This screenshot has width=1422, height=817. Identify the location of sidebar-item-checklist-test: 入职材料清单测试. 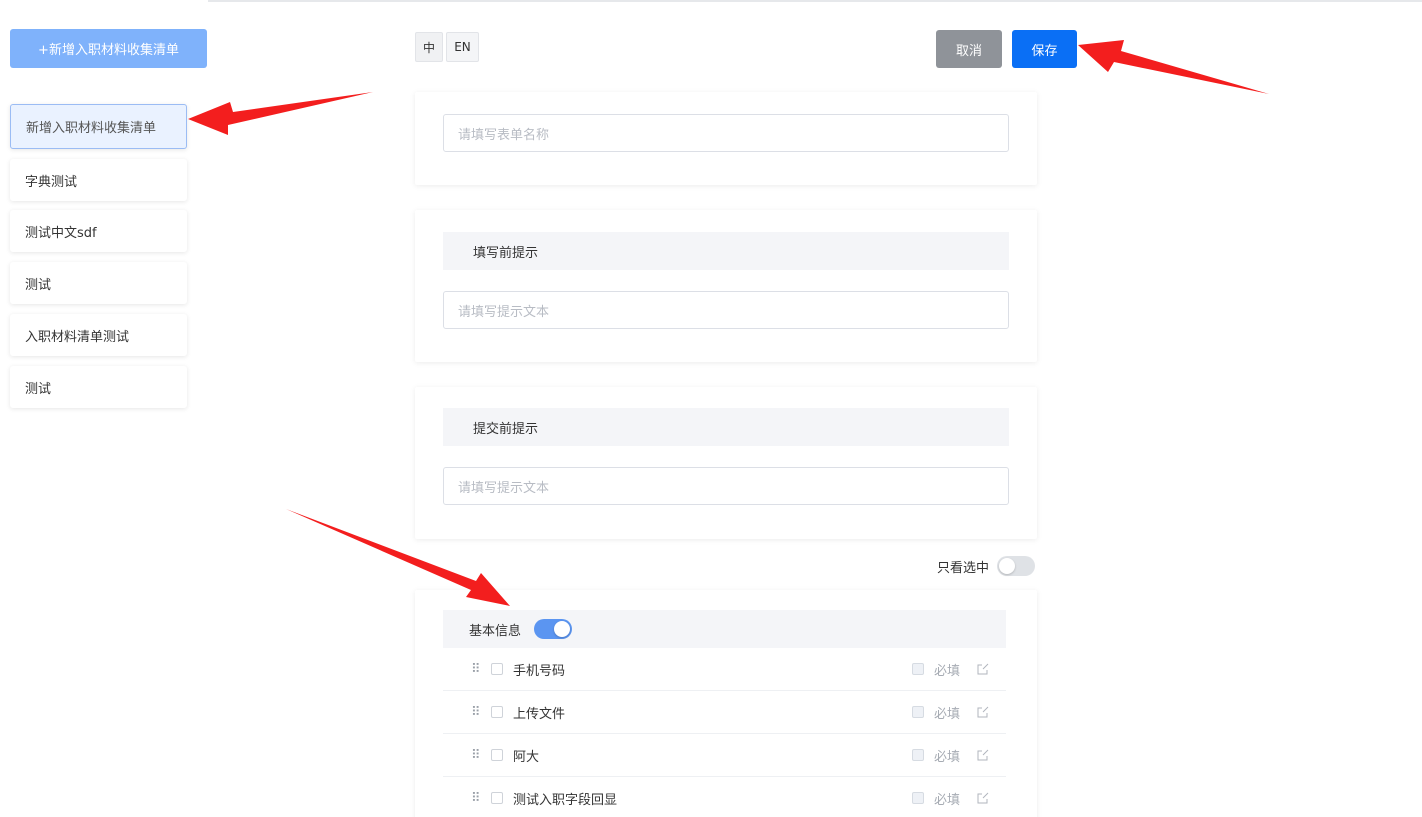
(98, 335).